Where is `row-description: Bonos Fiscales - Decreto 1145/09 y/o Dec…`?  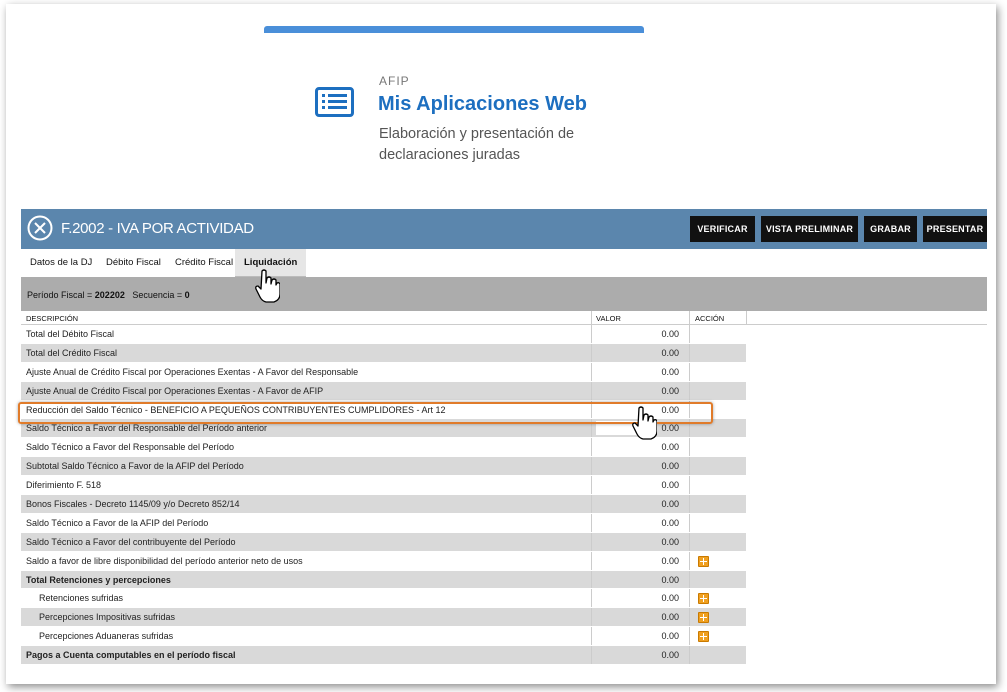
row-description: Bonos Fiscales - Decreto 1145/09 y/o Dec… is located at coordinates (133, 504).